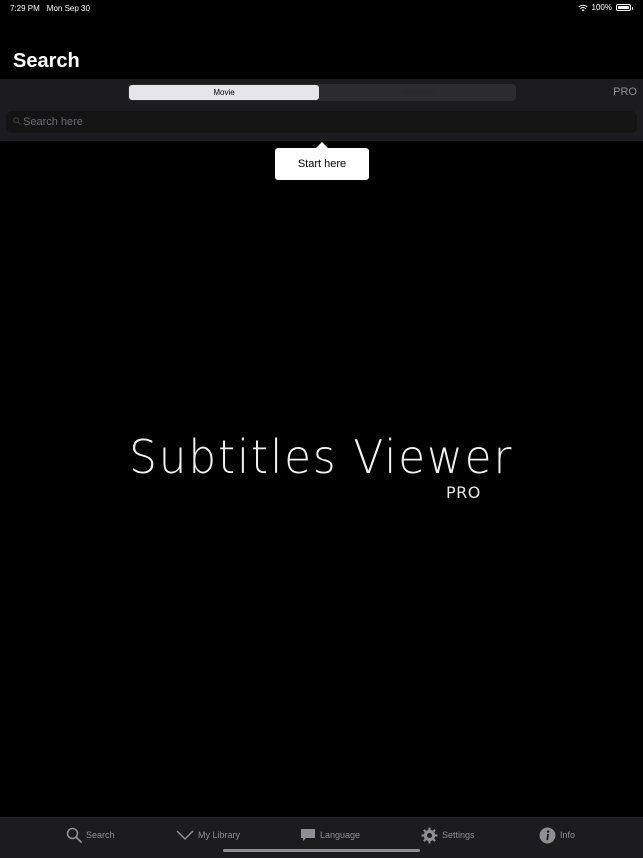 The height and width of the screenshot is (858, 643). Describe the element at coordinates (601, 7) in the screenshot. I see `battery-percent: 100%` at that location.